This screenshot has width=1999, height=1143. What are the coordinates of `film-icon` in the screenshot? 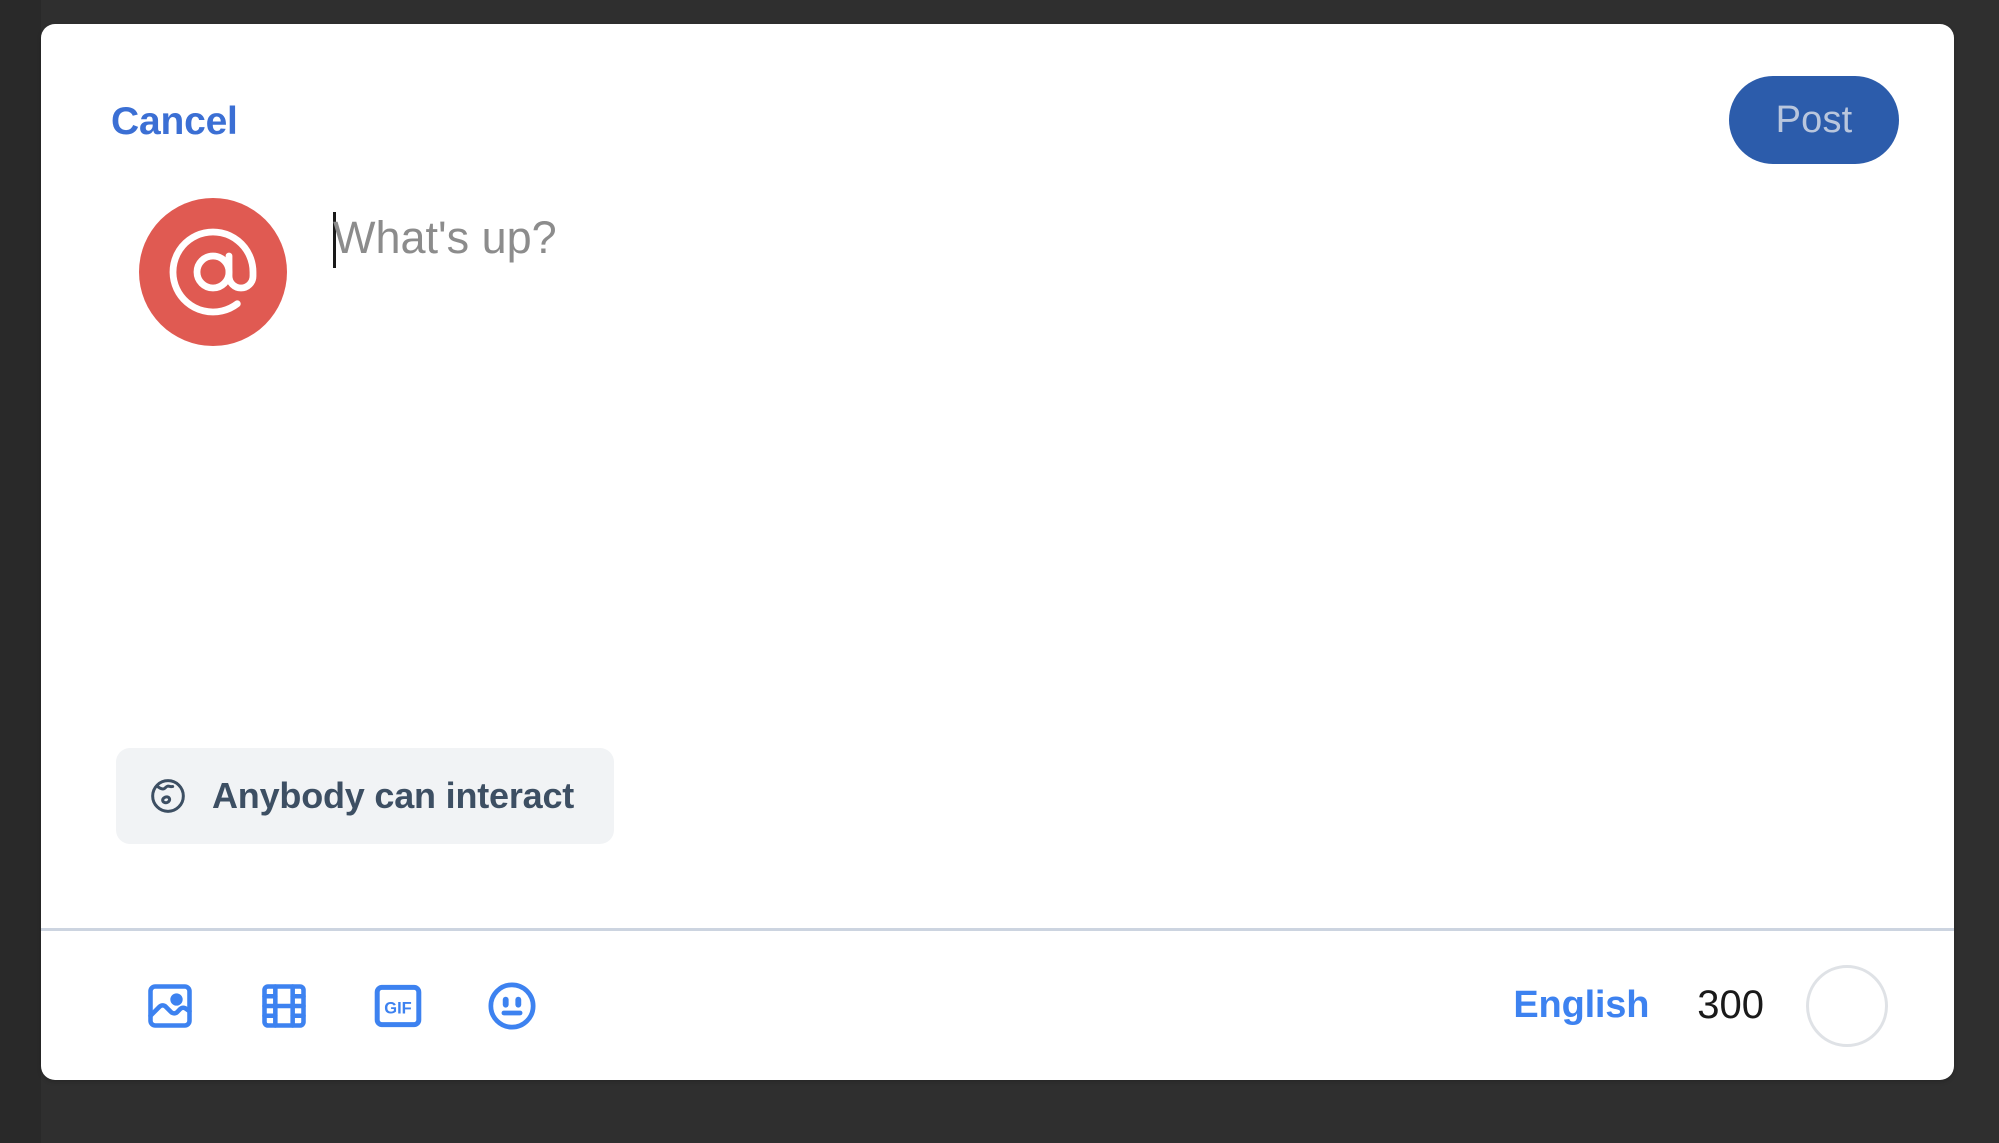 It's located at (284, 1005).